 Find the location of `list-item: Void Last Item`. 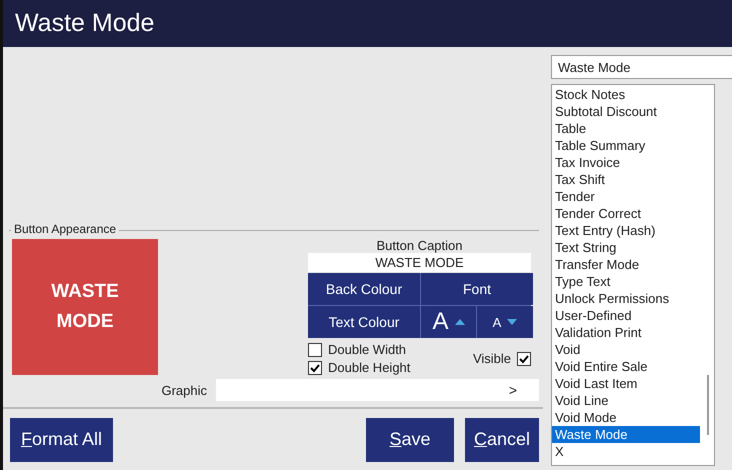

list-item: Void Last Item is located at coordinates (626, 383).